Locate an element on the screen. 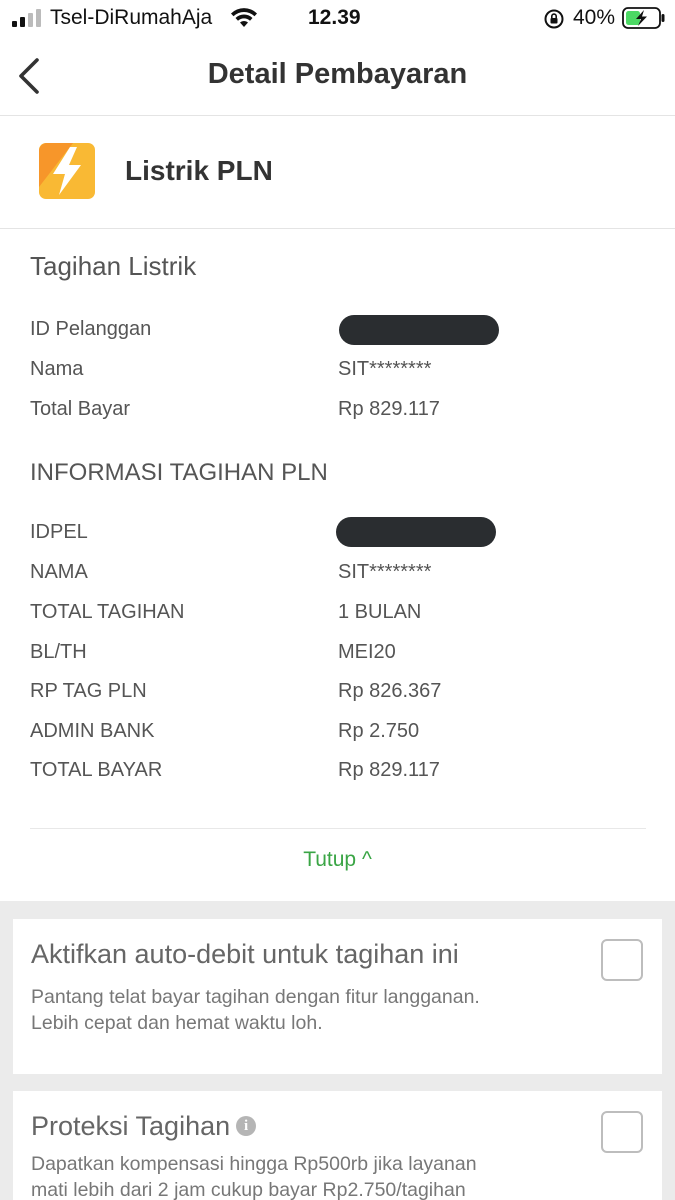  rotation-lock-icon is located at coordinates (554, 19).